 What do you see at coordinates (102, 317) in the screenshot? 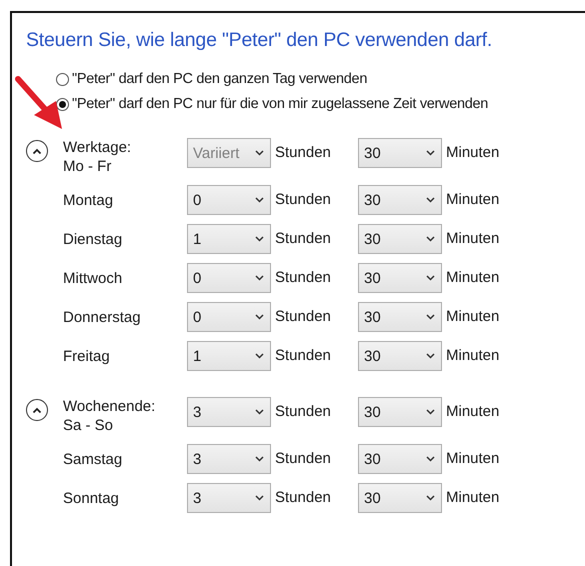
I see `day-label: Donnerstag` at bounding box center [102, 317].